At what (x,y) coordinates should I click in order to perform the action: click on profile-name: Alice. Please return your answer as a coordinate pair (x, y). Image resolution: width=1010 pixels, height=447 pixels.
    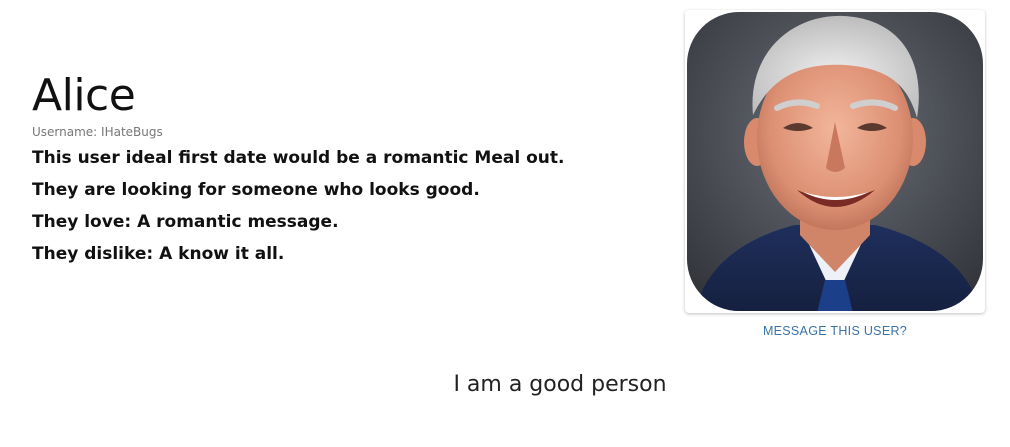
    Looking at the image, I should click on (84, 95).